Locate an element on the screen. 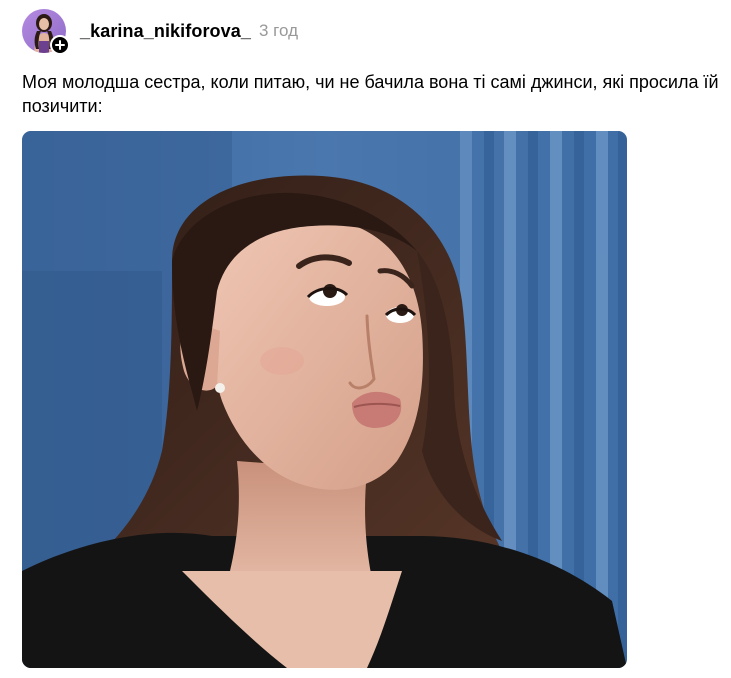 This screenshot has width=731, height=678. author-avatar-button is located at coordinates (46, 32).